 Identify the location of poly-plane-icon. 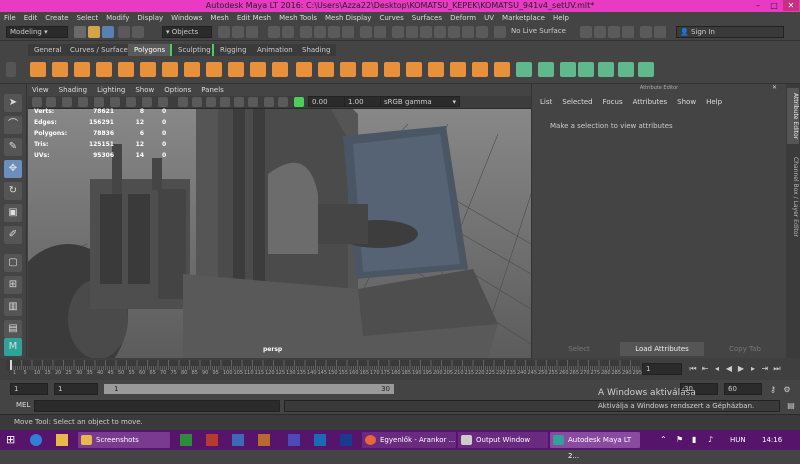
(126, 69).